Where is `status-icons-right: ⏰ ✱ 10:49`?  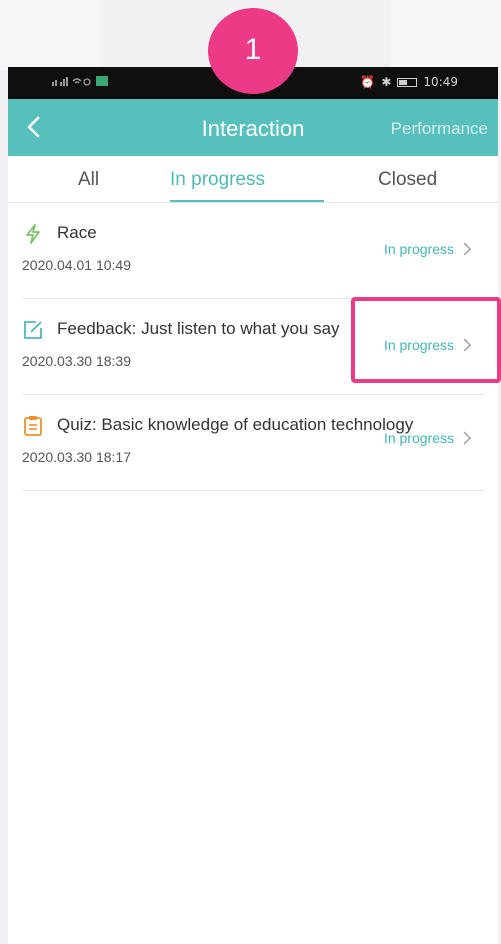
status-icons-right: ⏰ ✱ 10:49 is located at coordinates (409, 82).